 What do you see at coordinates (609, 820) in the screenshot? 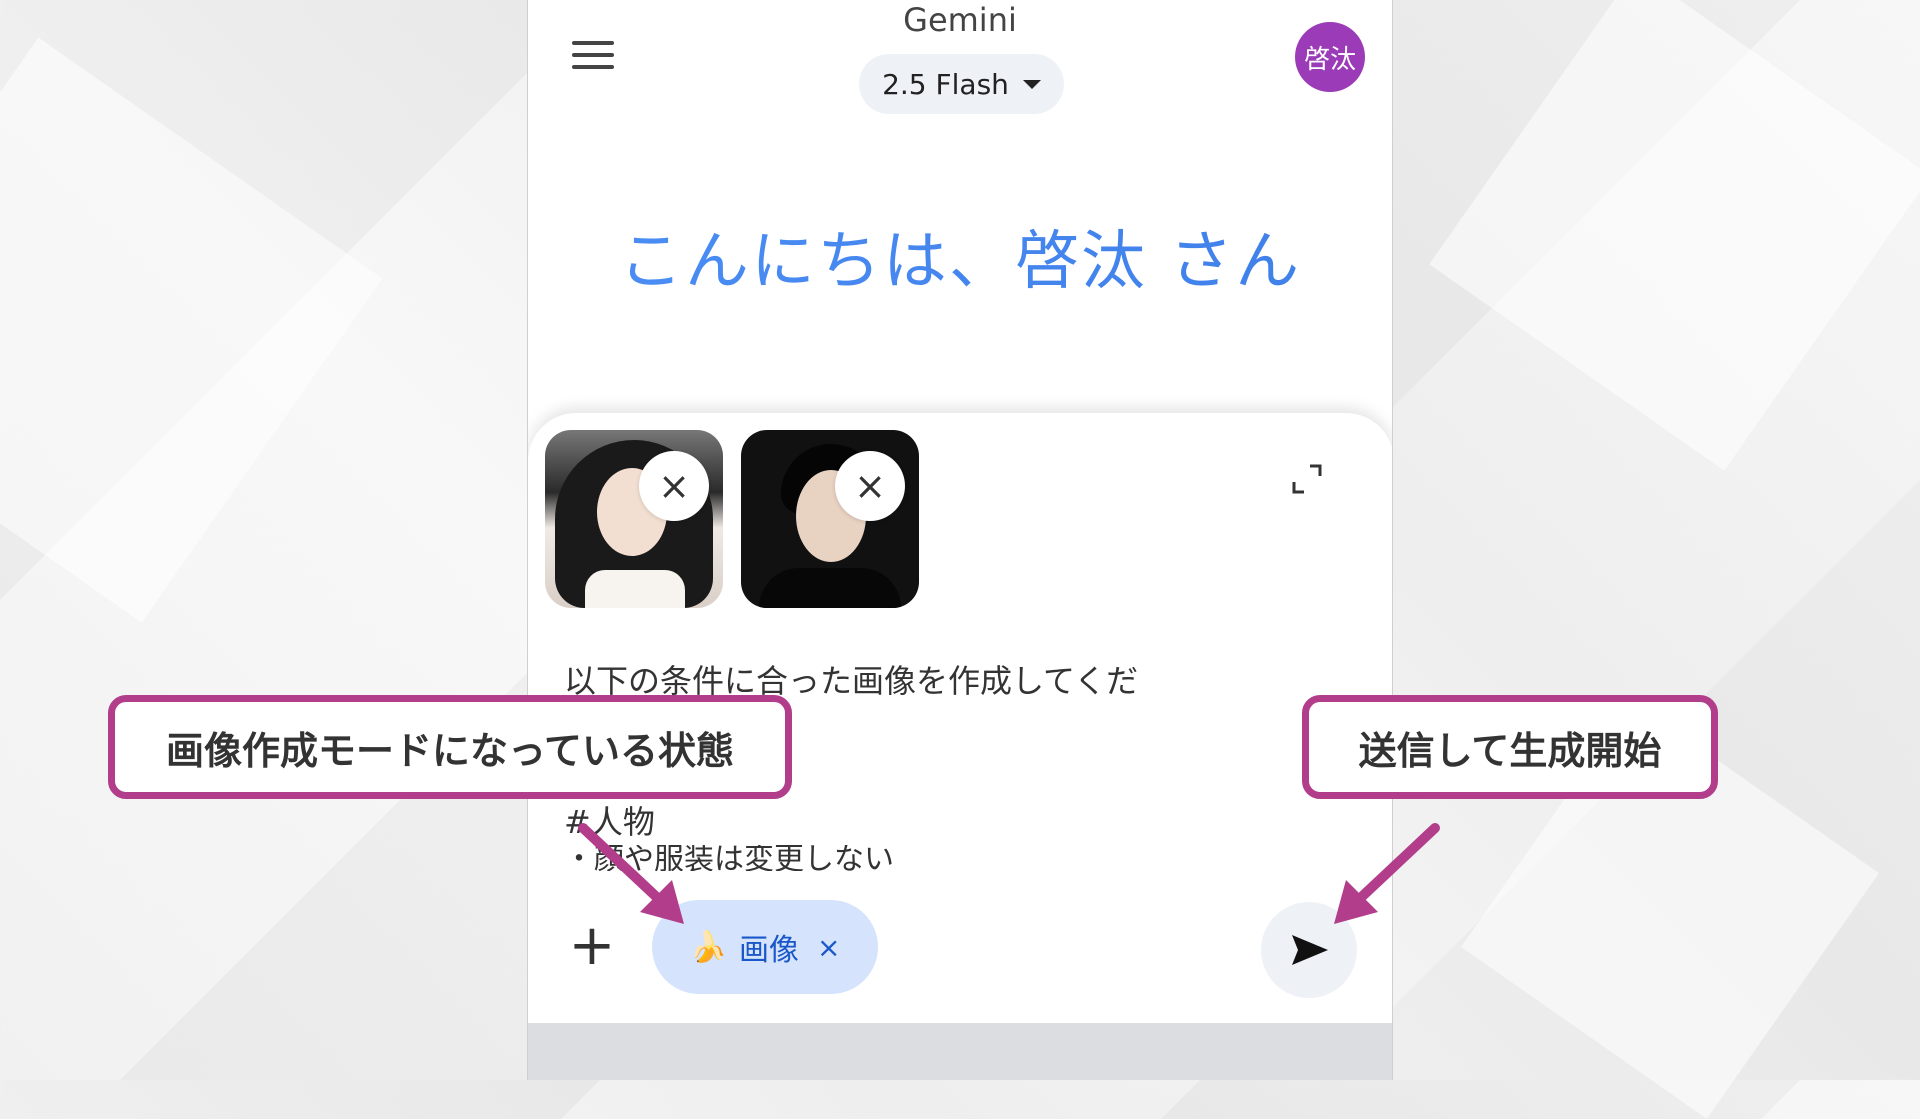
I see `prompt-text-line: #人物` at bounding box center [609, 820].